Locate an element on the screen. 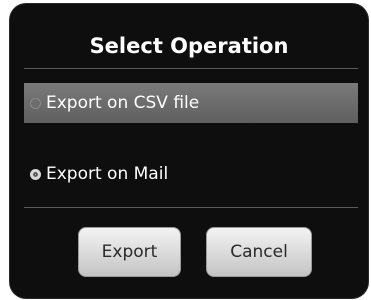 Image resolution: width=371 pixels, height=300 pixels. radio-unselected-icon is located at coordinates (35, 103).